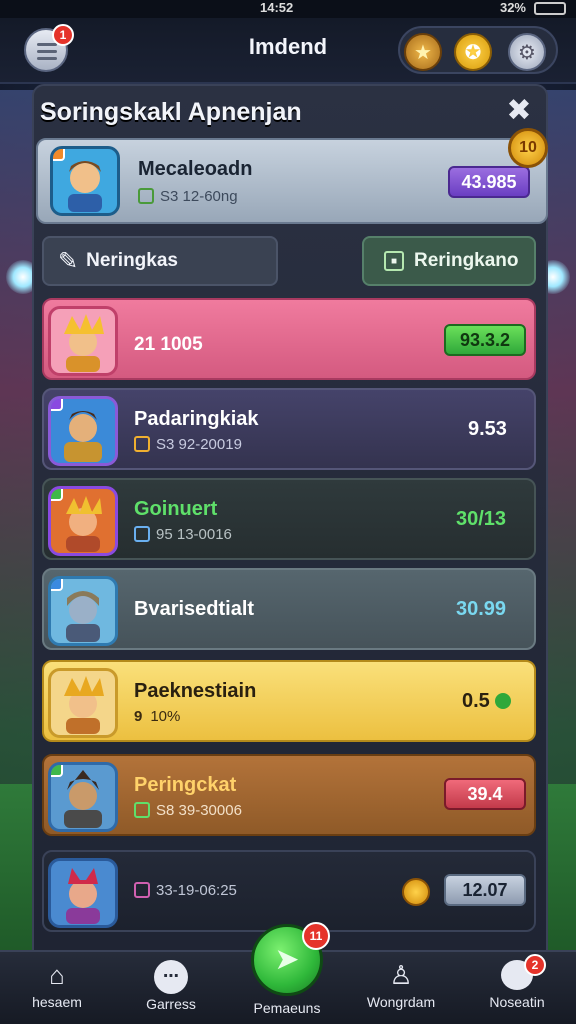 The height and width of the screenshot is (1024, 576). What do you see at coordinates (527, 52) in the screenshot?
I see `settings-icon: ⚙` at bounding box center [527, 52].